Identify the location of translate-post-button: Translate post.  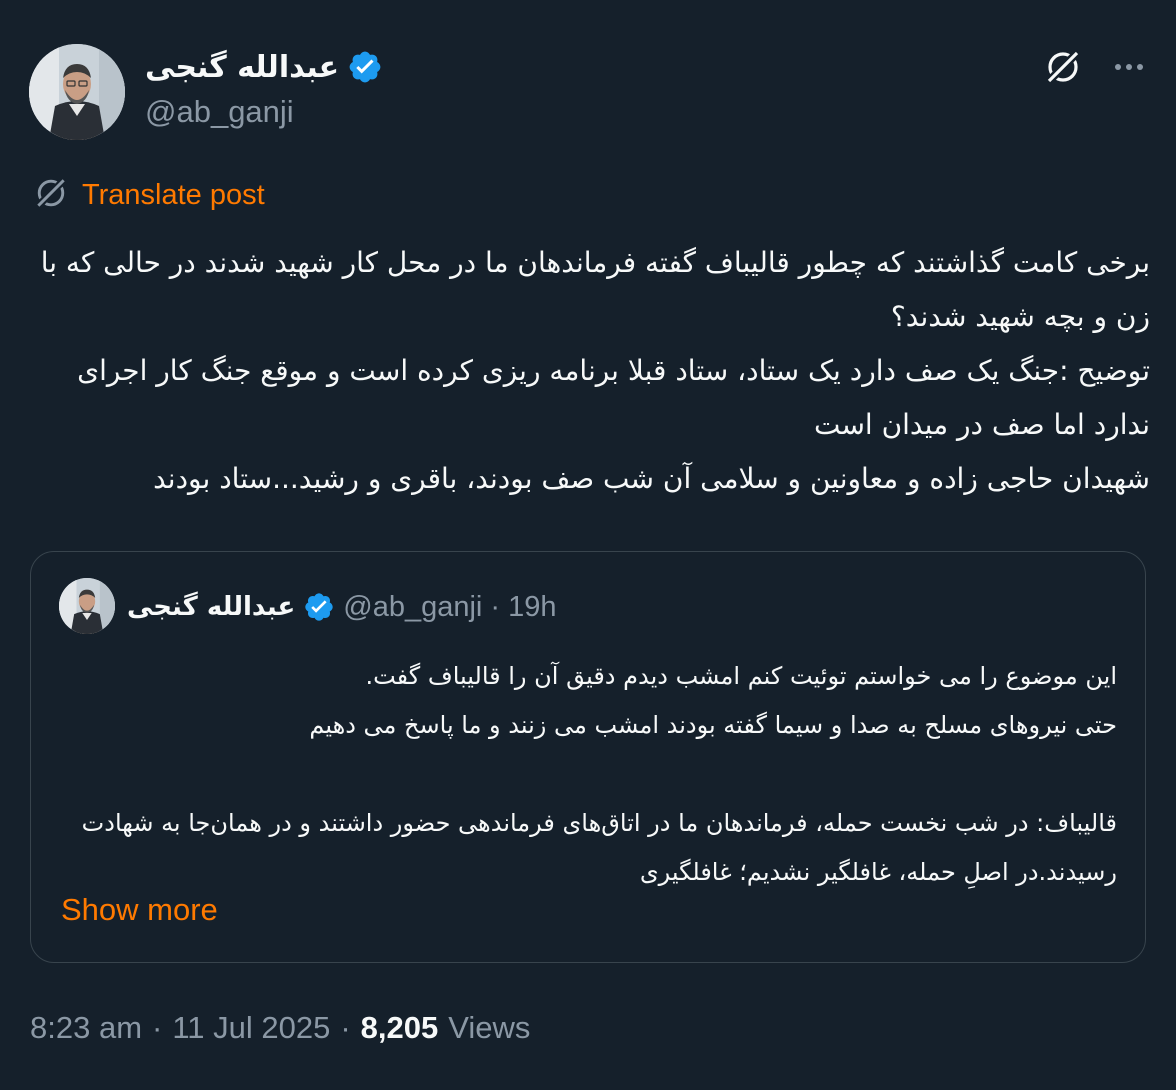
(148, 195).